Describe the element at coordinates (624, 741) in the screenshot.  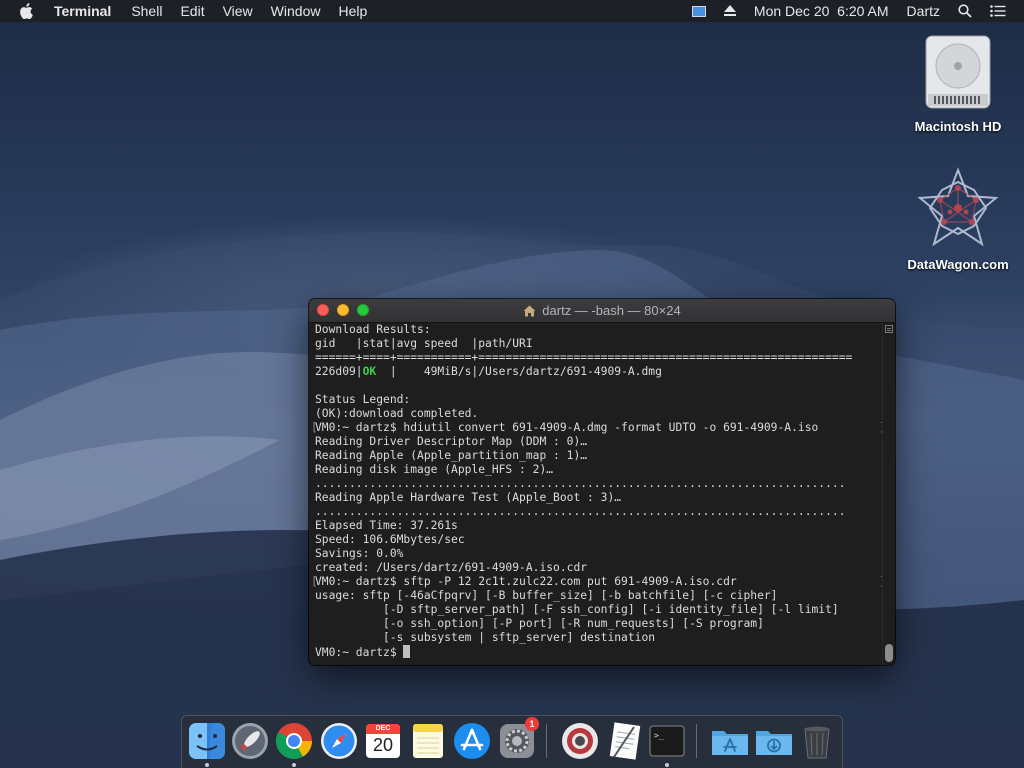
I see `dock-item-textedit` at that location.